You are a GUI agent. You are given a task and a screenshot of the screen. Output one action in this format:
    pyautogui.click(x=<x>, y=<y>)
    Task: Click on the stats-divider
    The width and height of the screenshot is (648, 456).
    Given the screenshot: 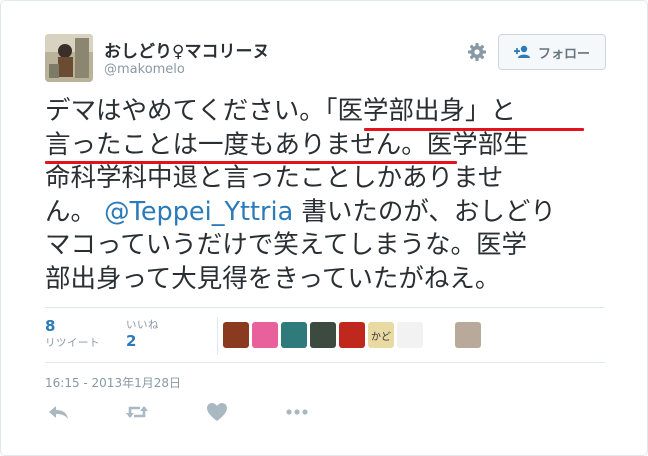 What is the action you would take?
    pyautogui.click(x=217, y=336)
    